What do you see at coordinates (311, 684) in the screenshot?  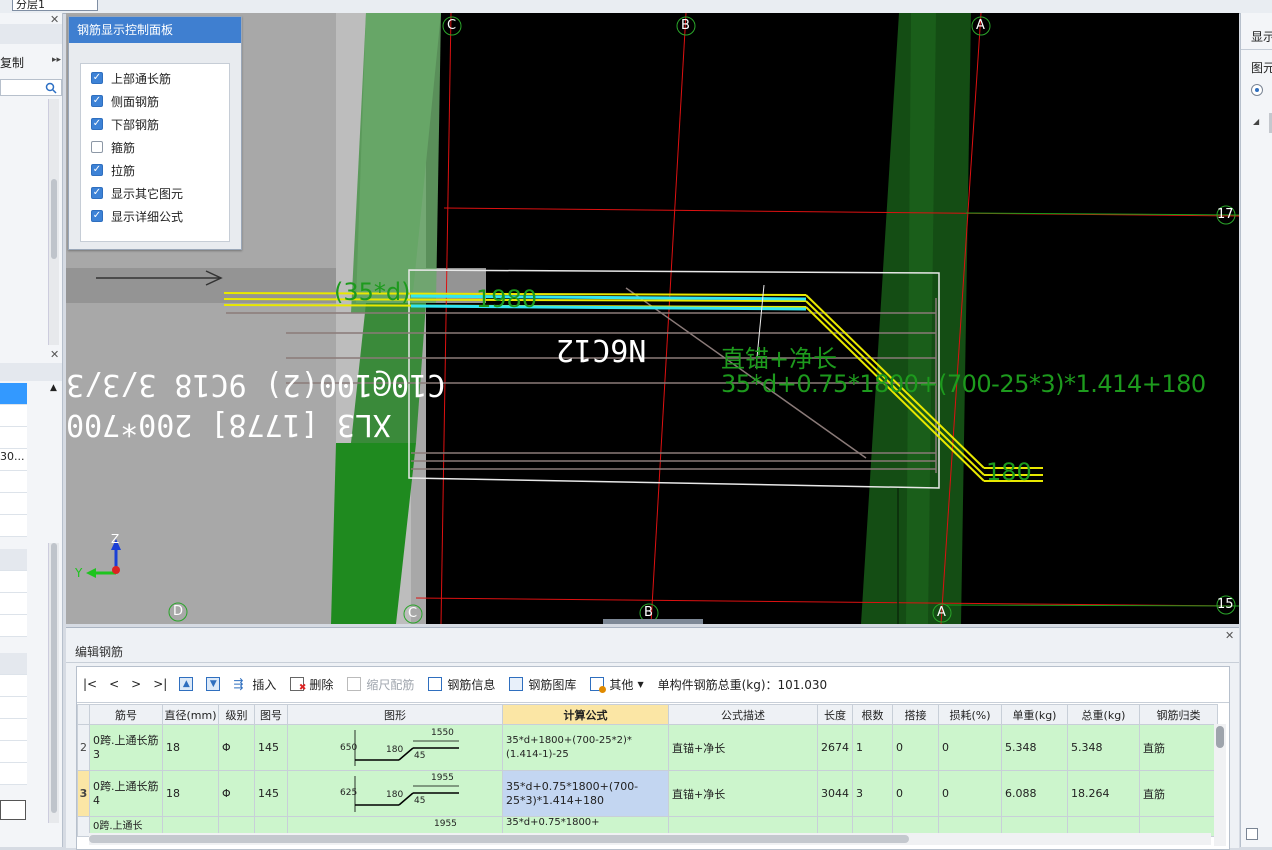 I see `delete-button: ✖ 删除` at bounding box center [311, 684].